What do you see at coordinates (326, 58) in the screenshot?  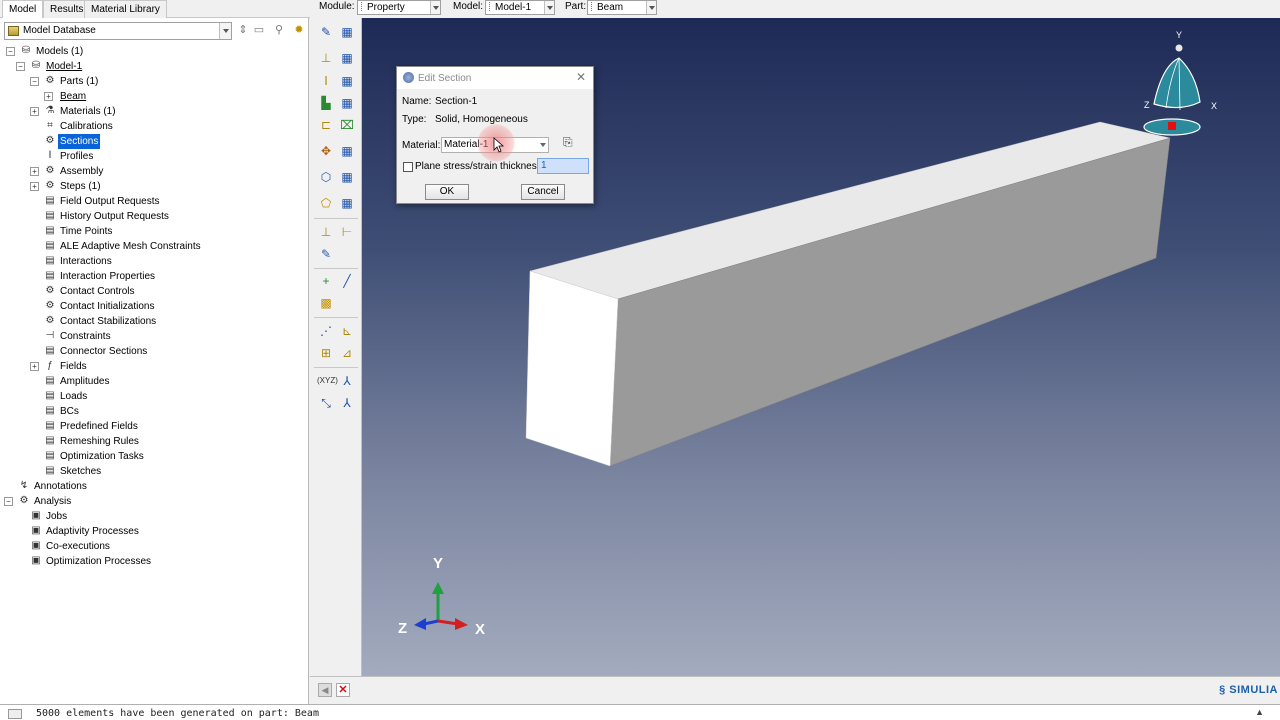 I see `create-section-icon: ⊥` at bounding box center [326, 58].